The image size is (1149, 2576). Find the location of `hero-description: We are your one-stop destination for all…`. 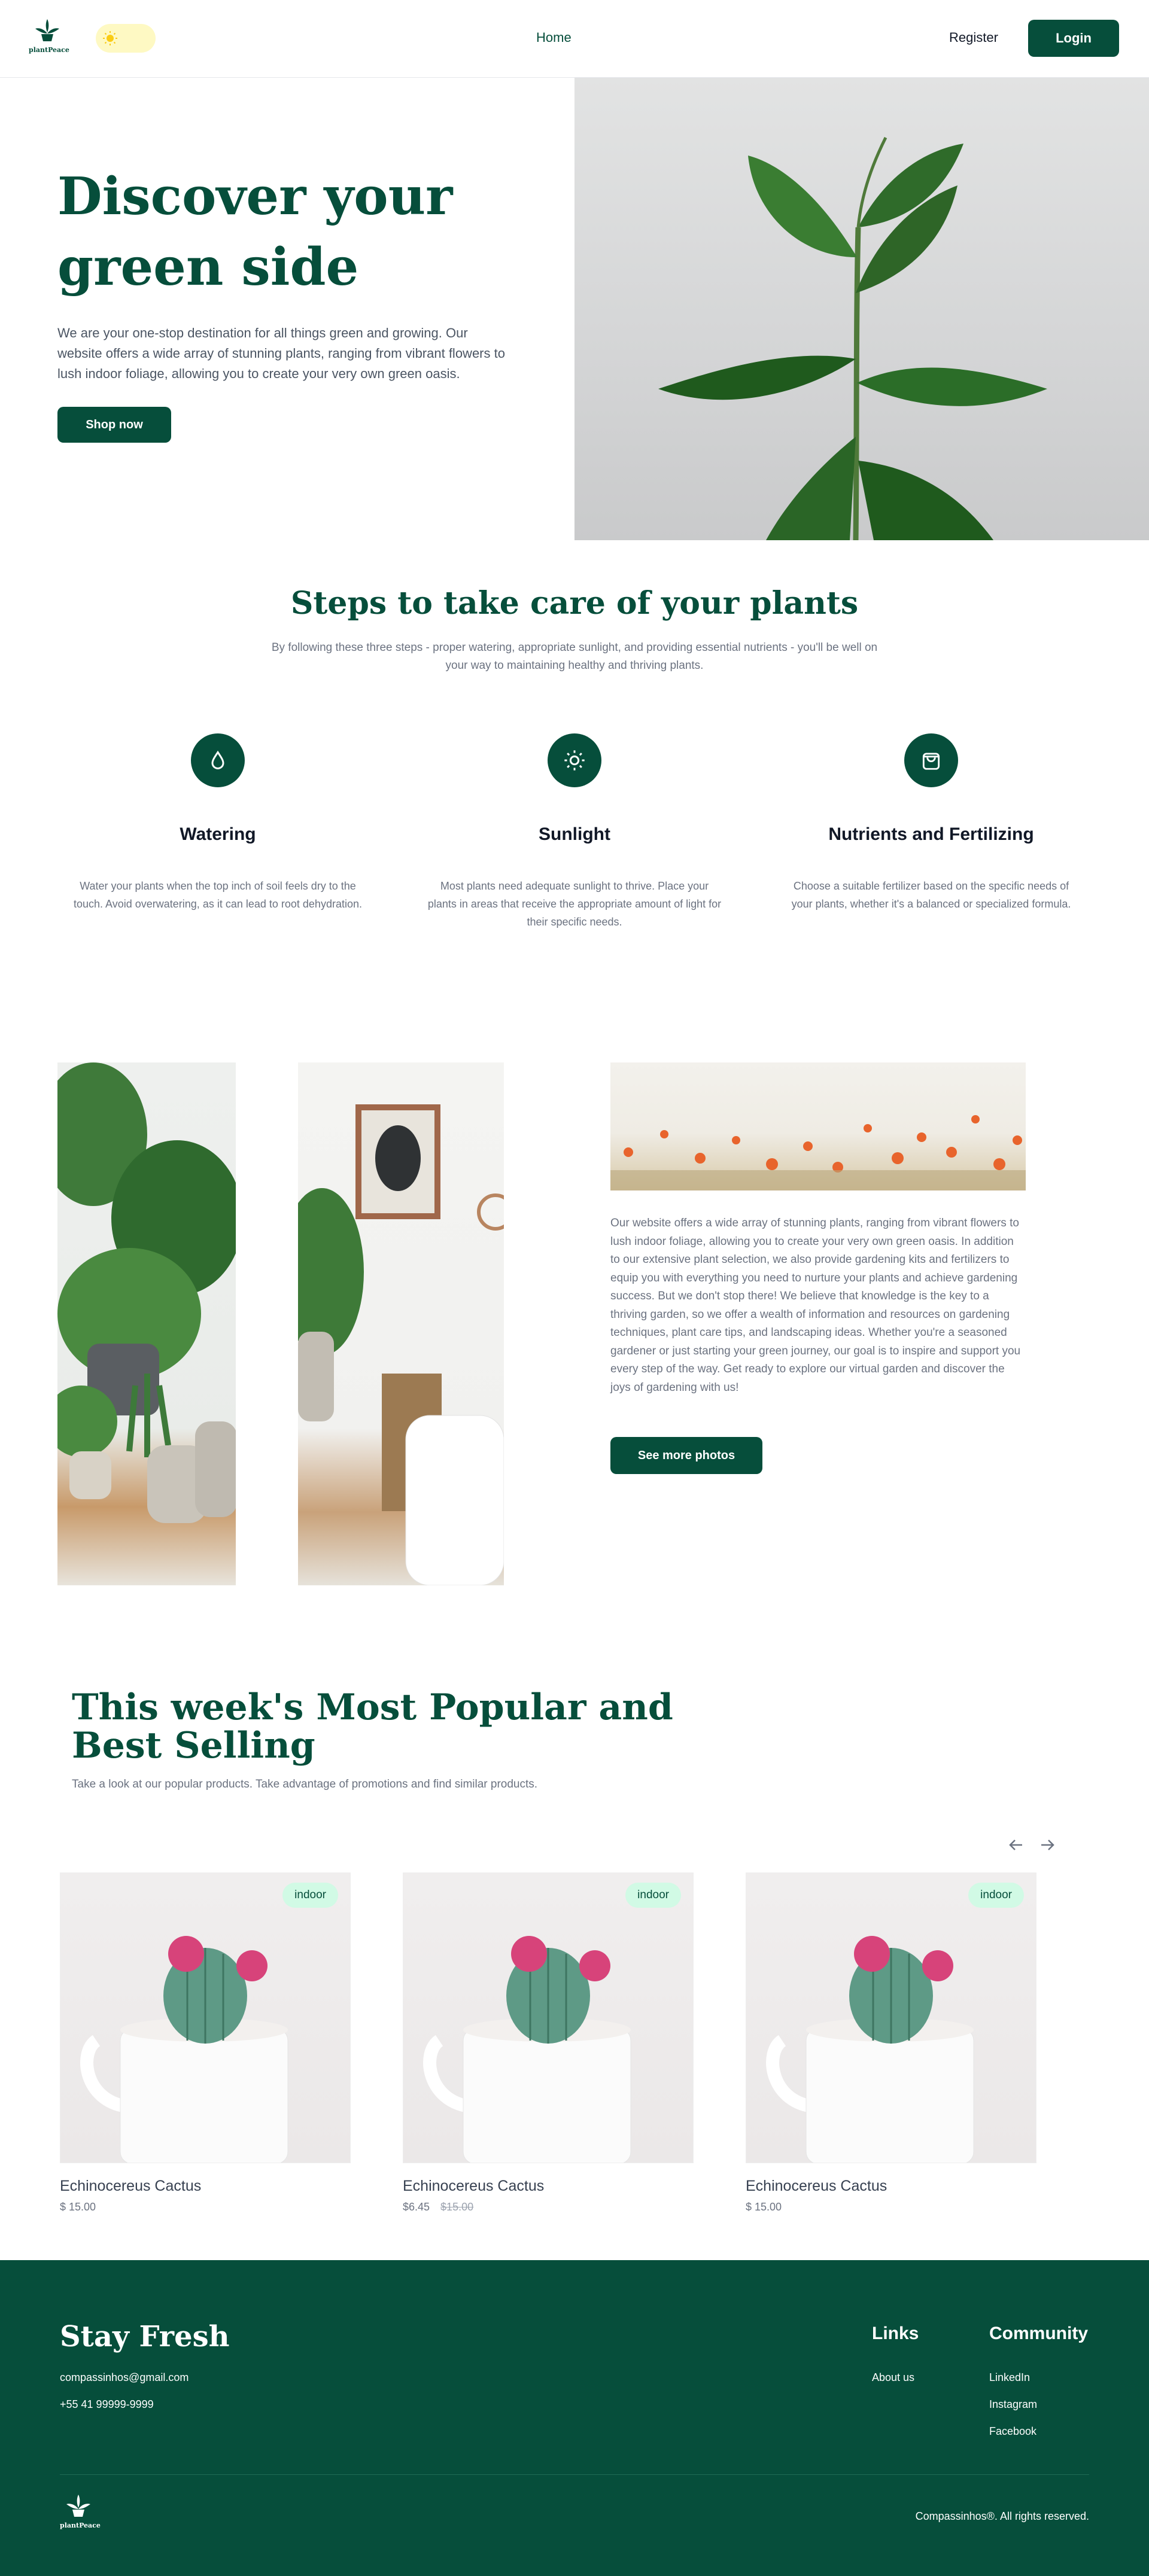

hero-description: We are your one-stop destination for all… is located at coordinates (281, 353).